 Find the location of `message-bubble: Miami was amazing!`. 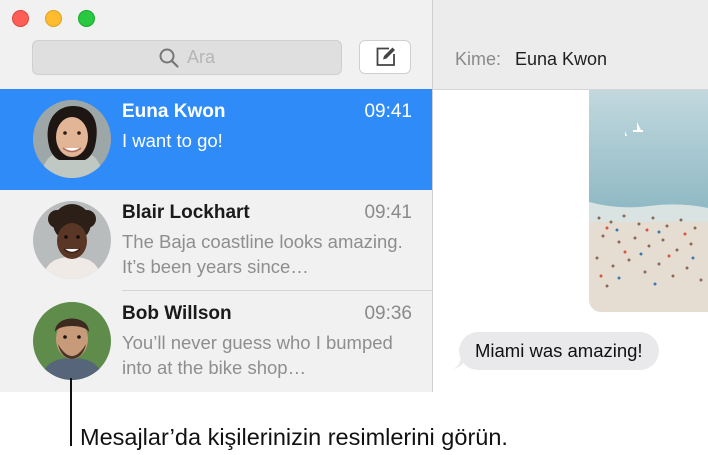

message-bubble: Miami was amazing! is located at coordinates (559, 351).